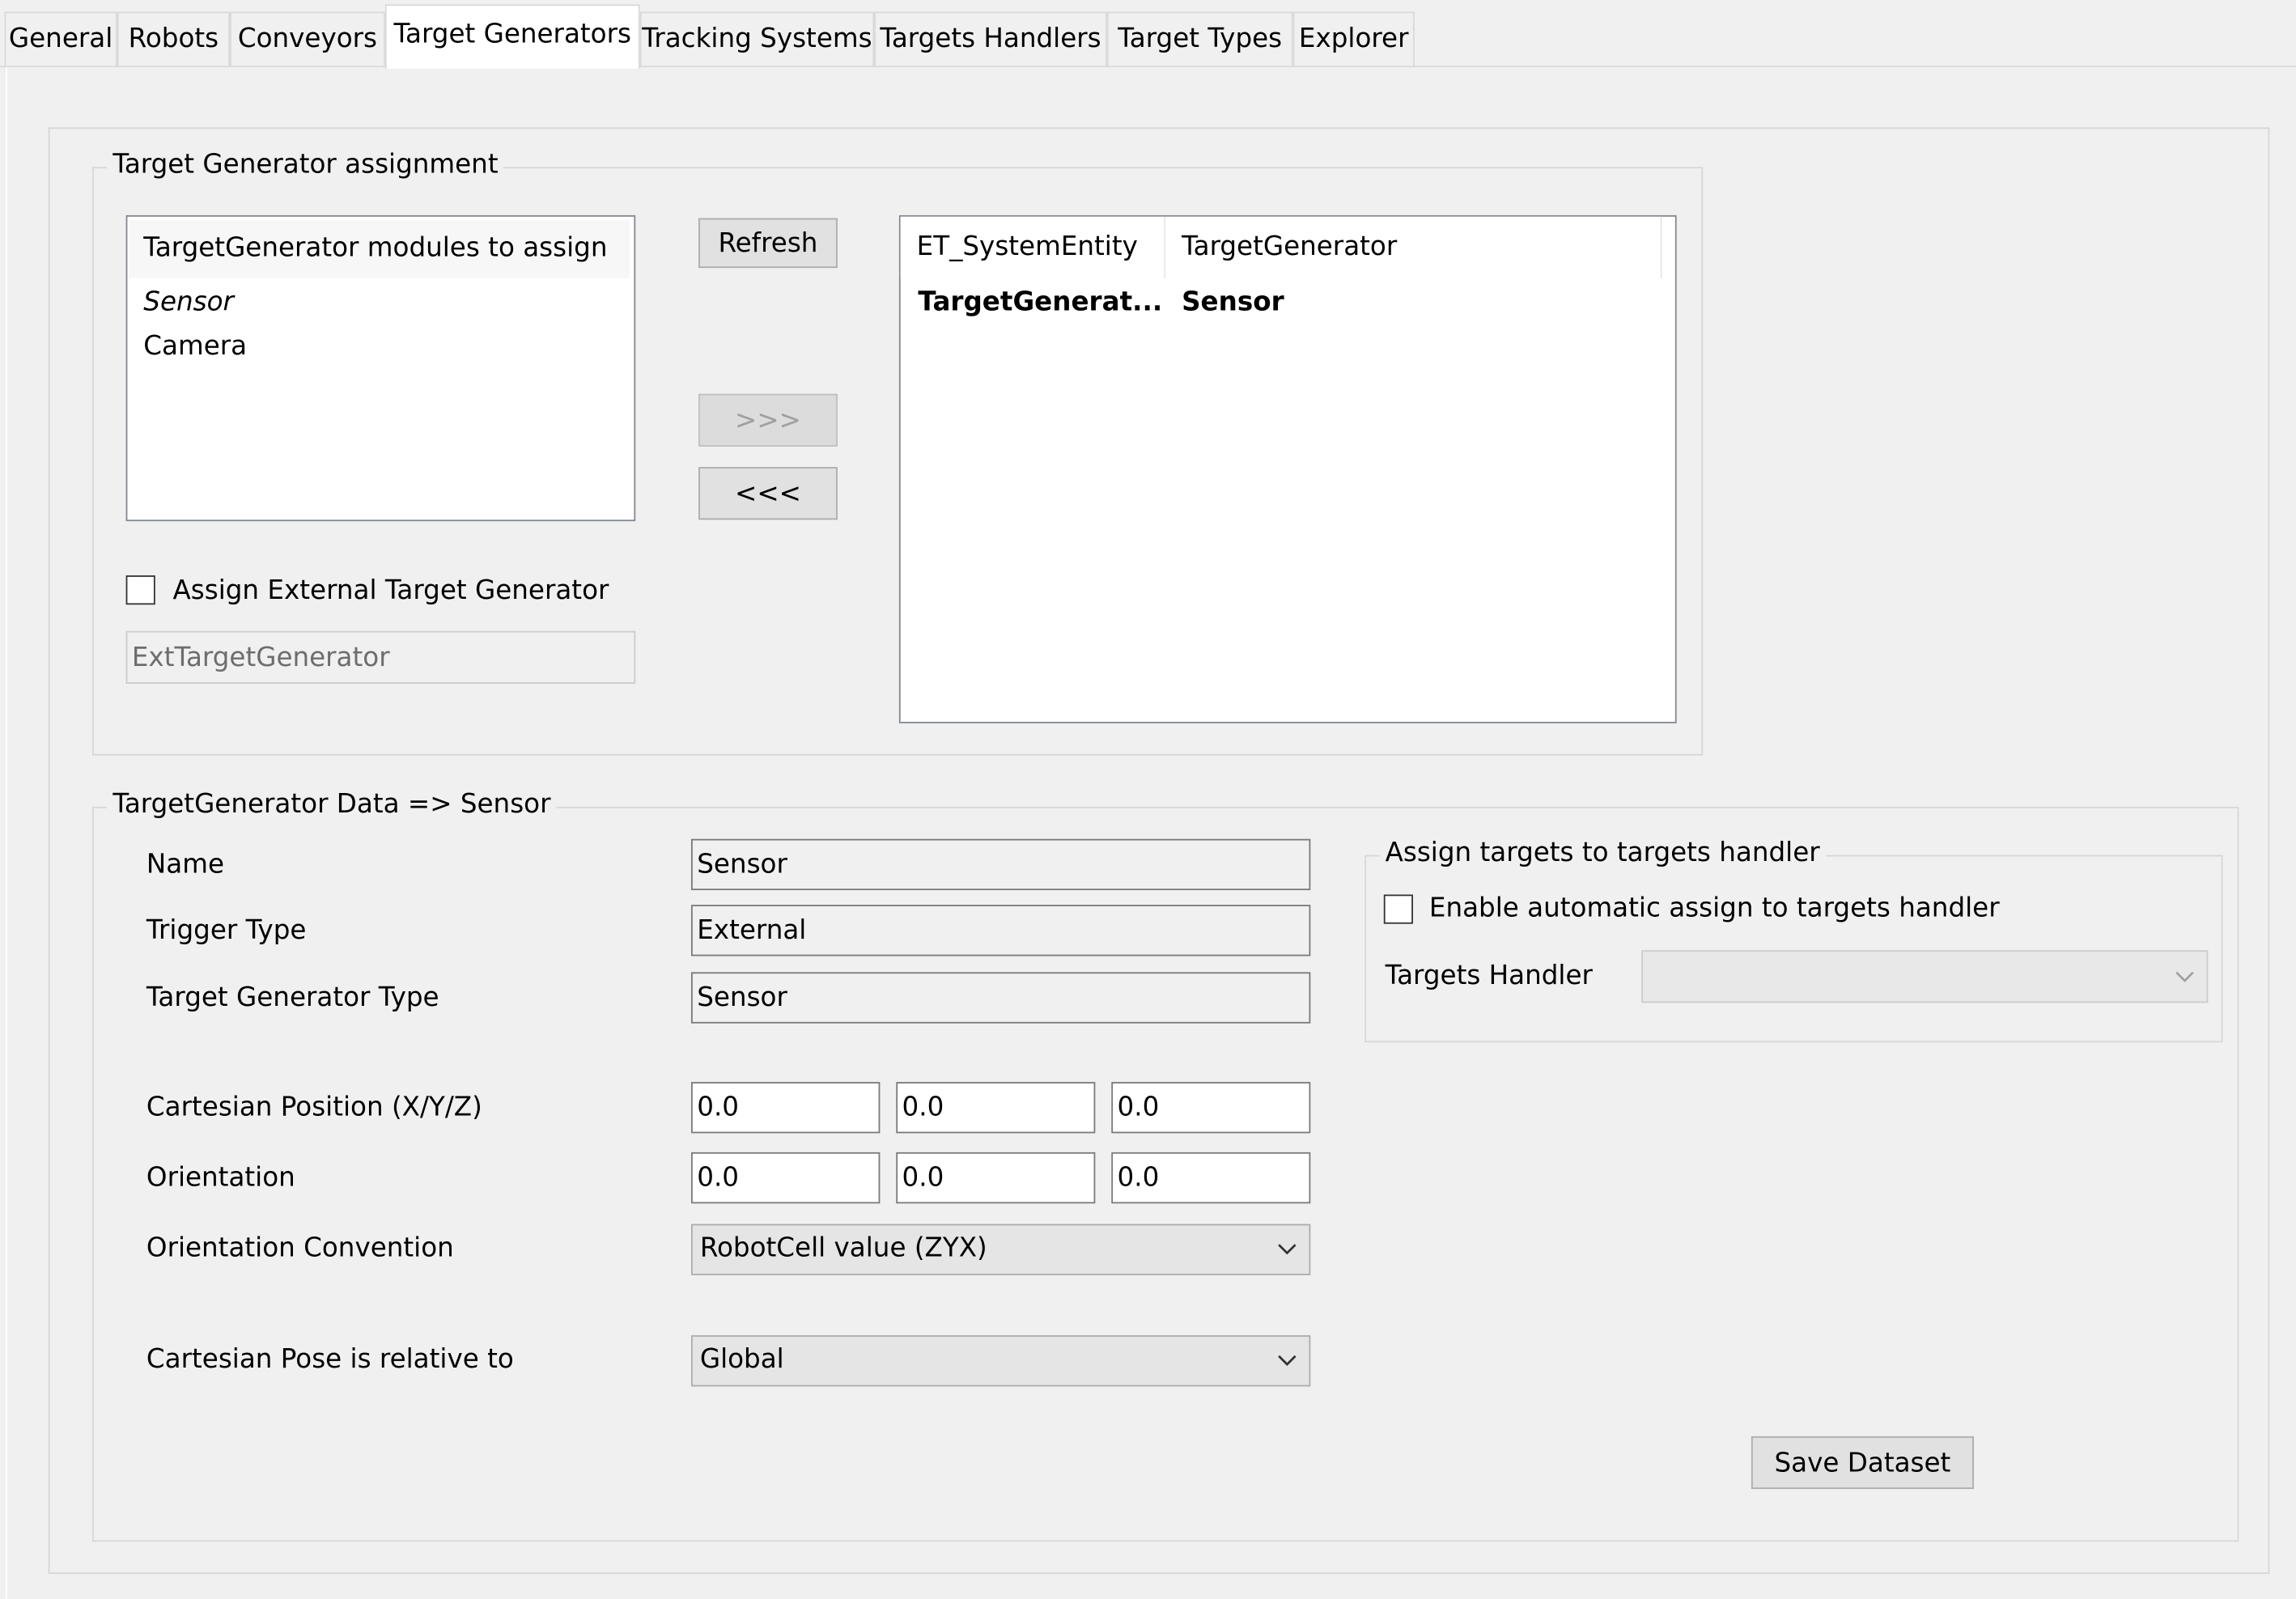  What do you see at coordinates (1602, 853) in the screenshot?
I see `handler-group-title: Assign targets to targets handler` at bounding box center [1602, 853].